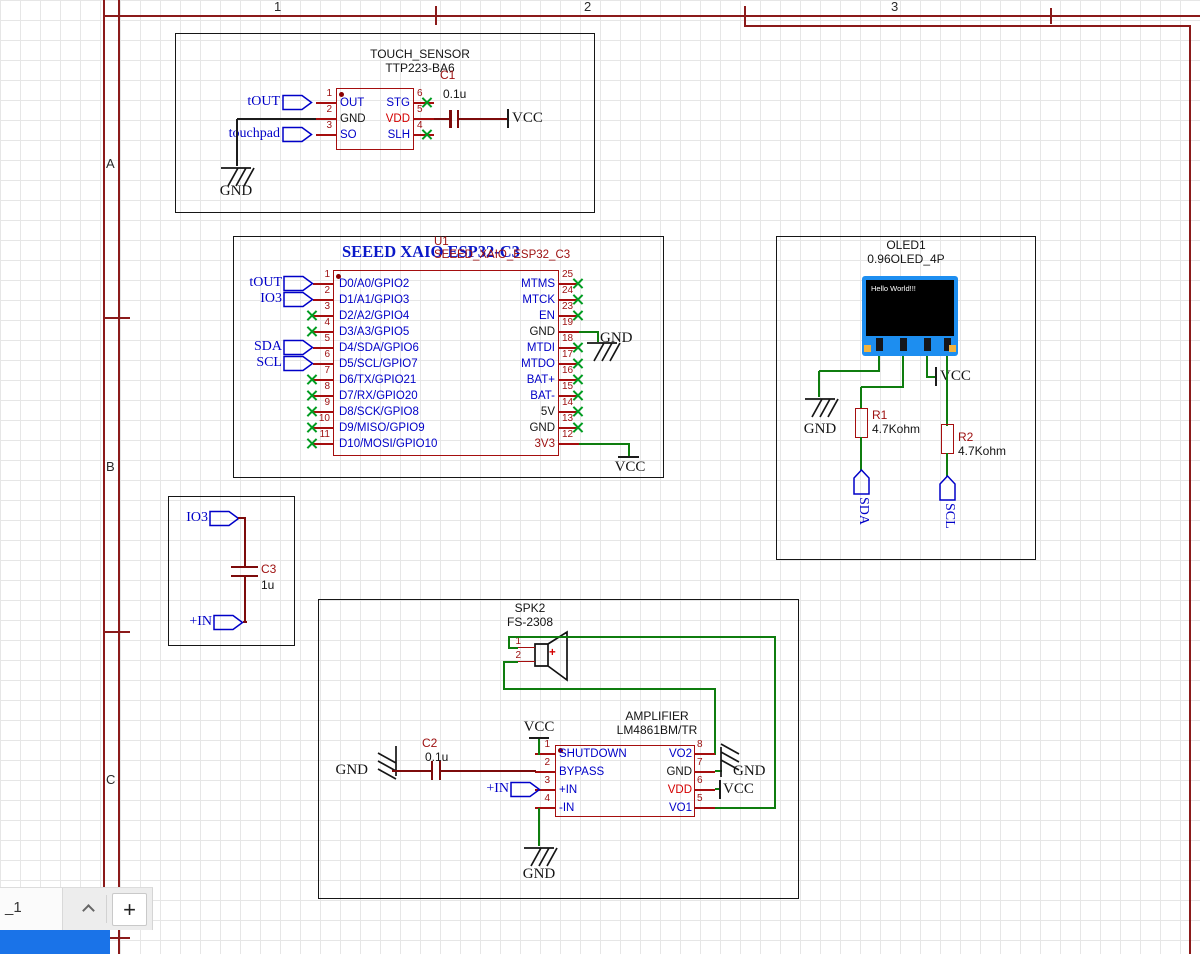 Image resolution: width=1200 pixels, height=954 pixels. I want to click on pin-row: 1 D0/A0/GPIO2 MTMS 25, so click(450, 280).